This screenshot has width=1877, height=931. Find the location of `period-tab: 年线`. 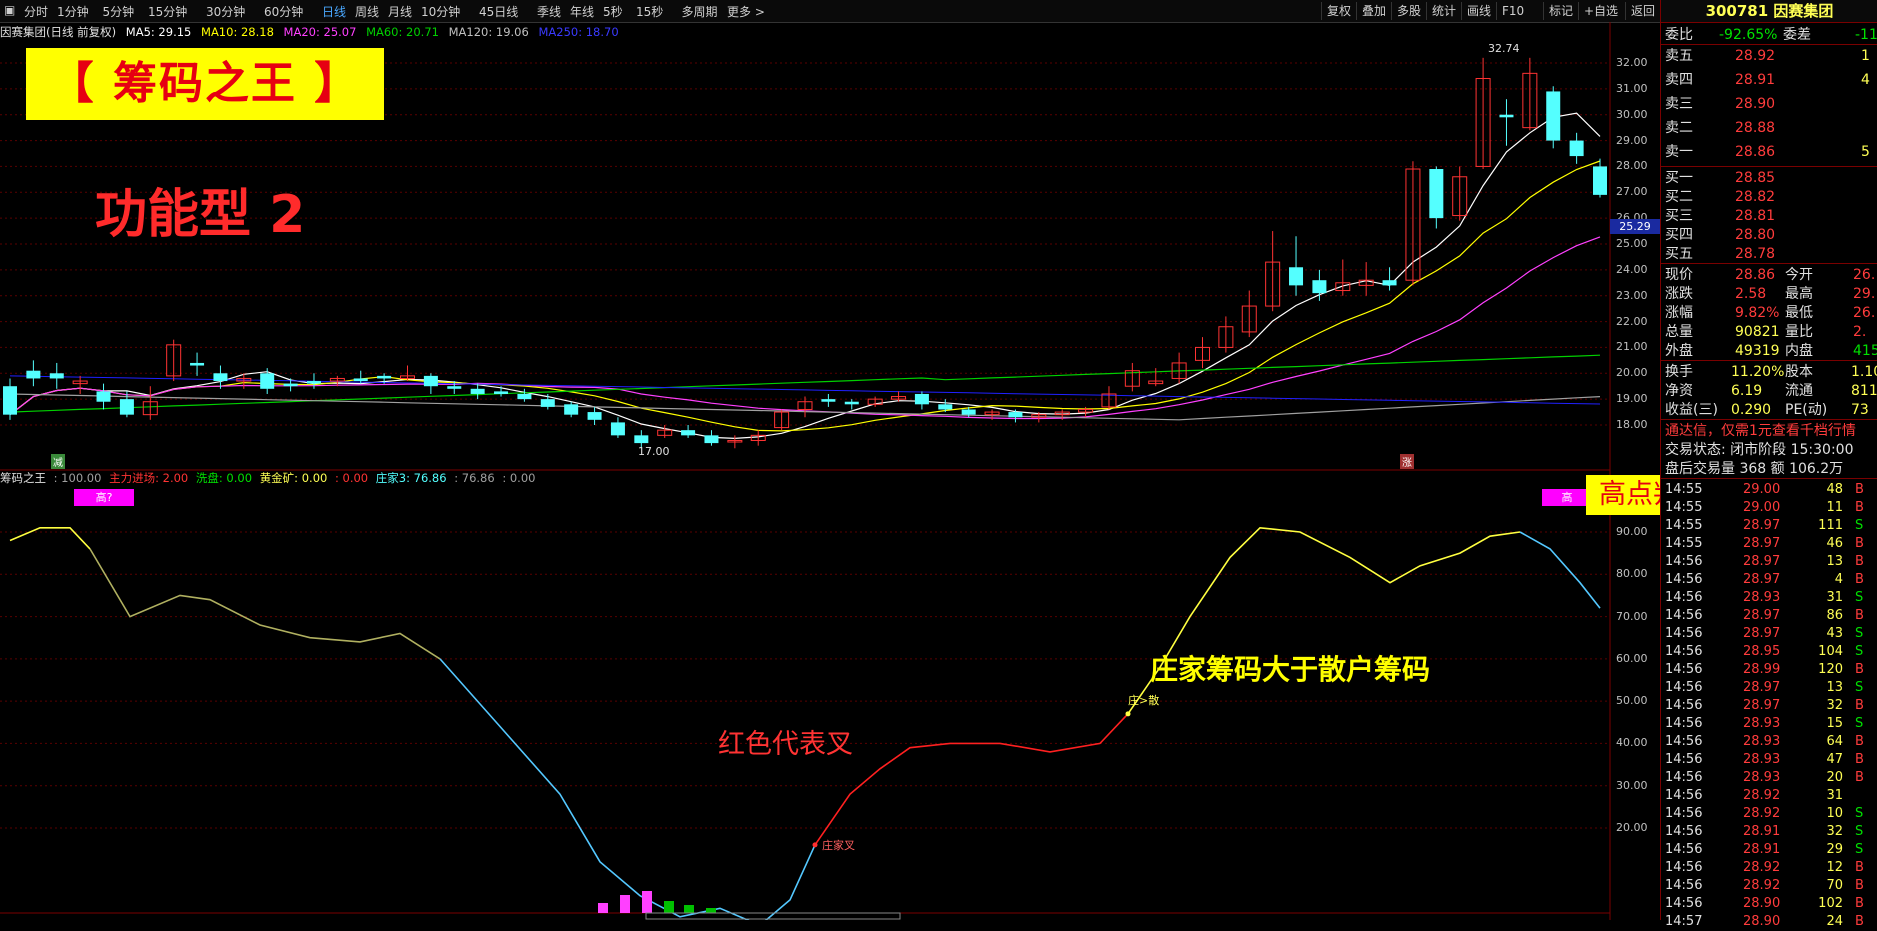

period-tab: 年线 is located at coordinates (582, 11).